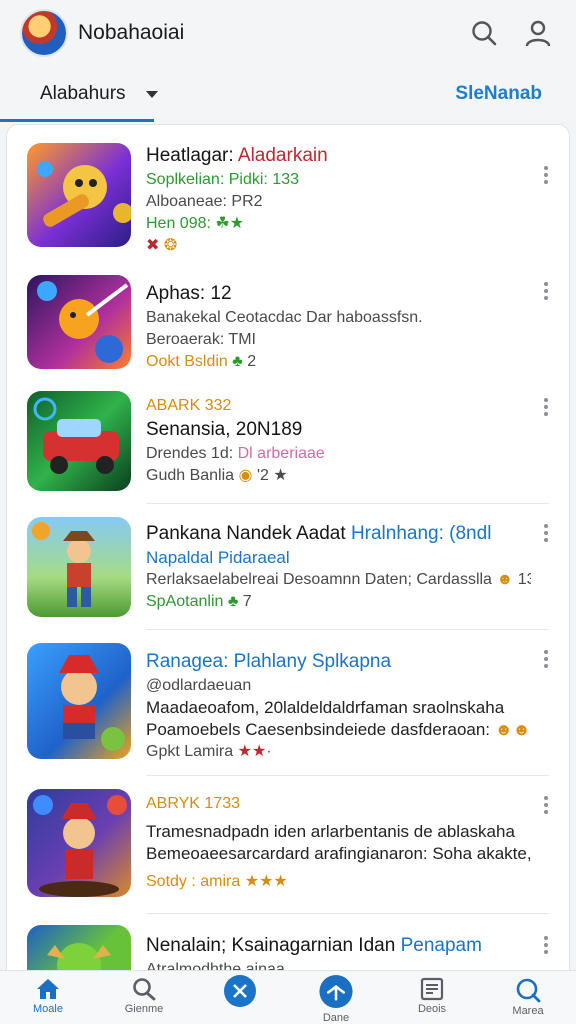 This screenshot has width=576, height=1024. I want to click on item-rating: Hen 098: ☘★, so click(195, 223).